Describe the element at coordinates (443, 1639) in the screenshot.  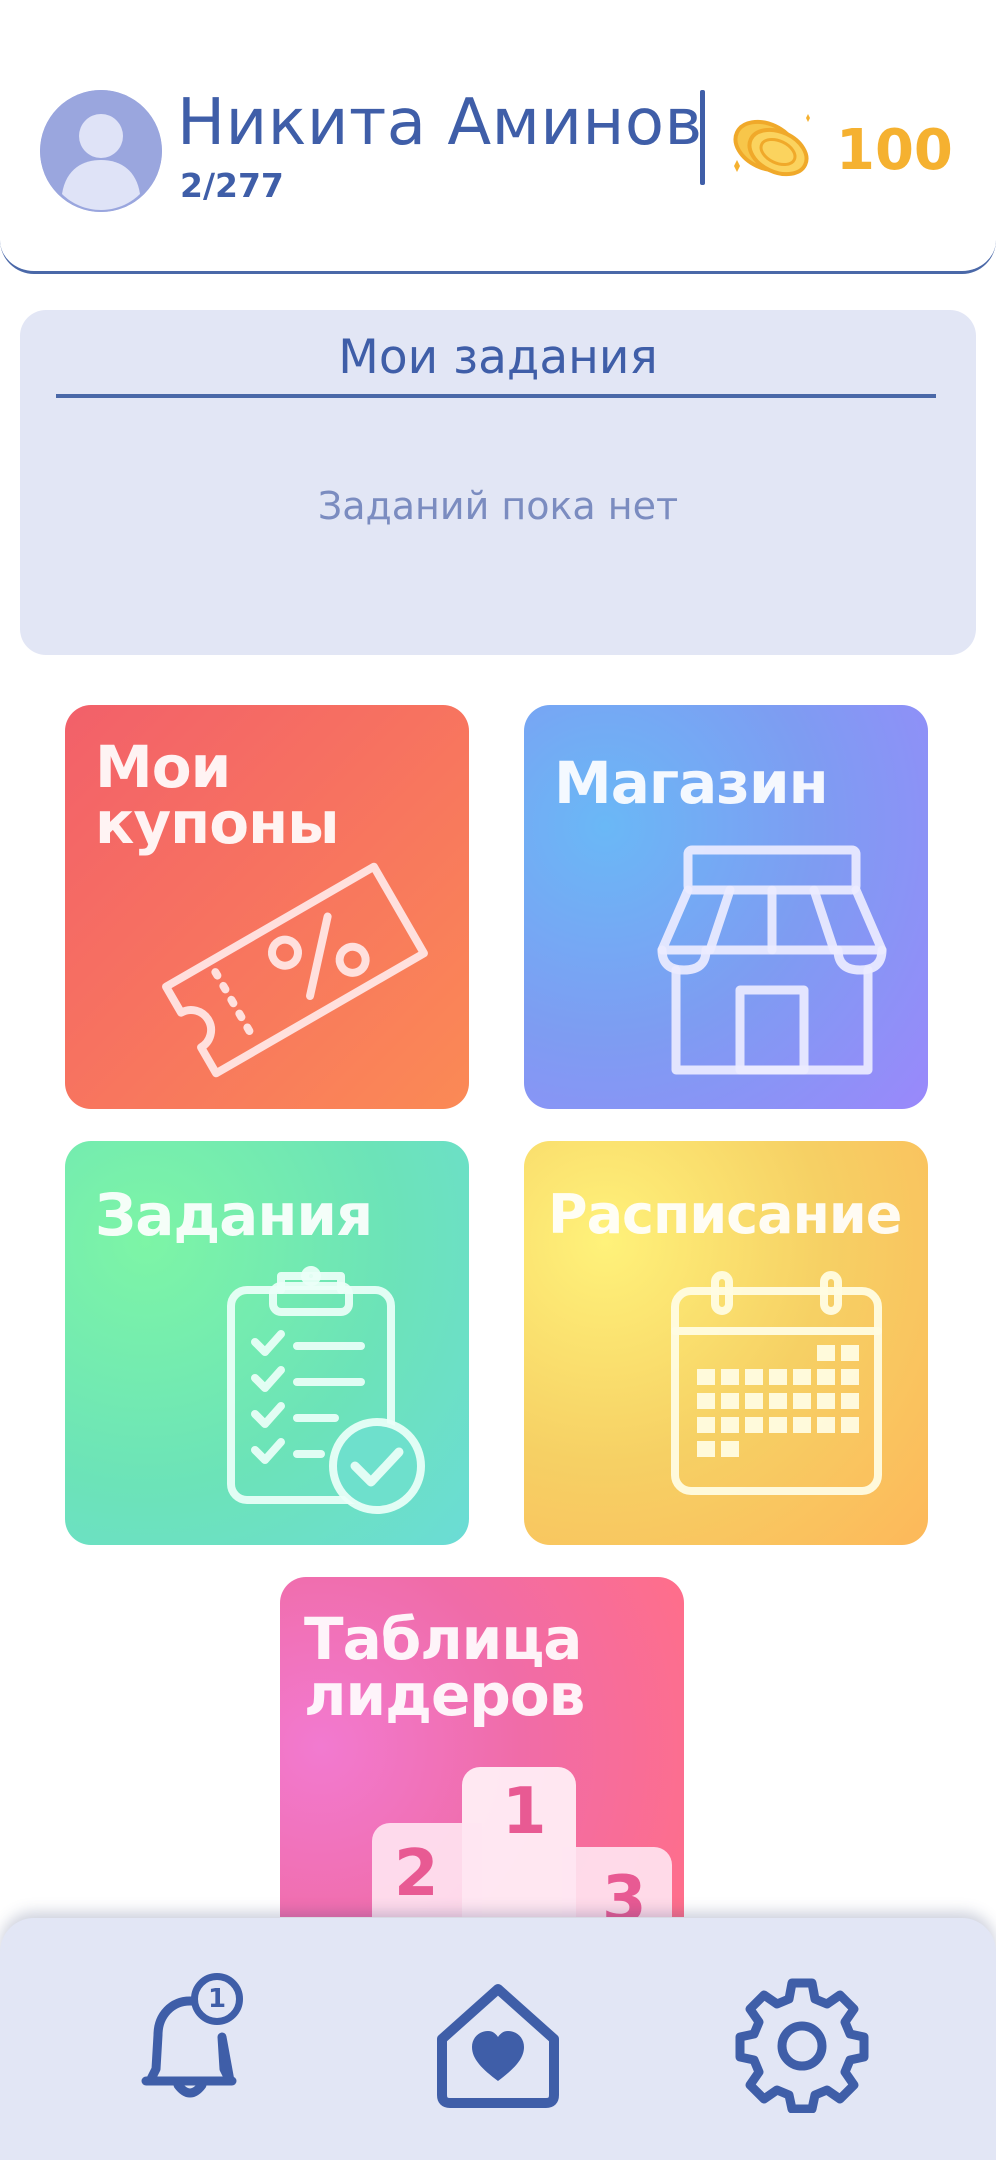
I see `tile-leaderboard-label-line1: Таблица` at that location.